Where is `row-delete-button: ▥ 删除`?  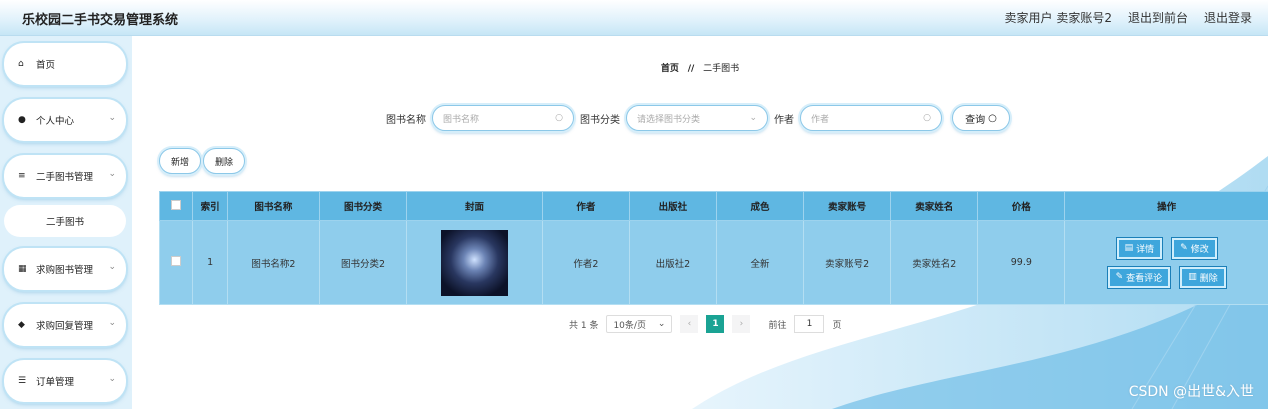 row-delete-button: ▥ 删除 is located at coordinates (1203, 277).